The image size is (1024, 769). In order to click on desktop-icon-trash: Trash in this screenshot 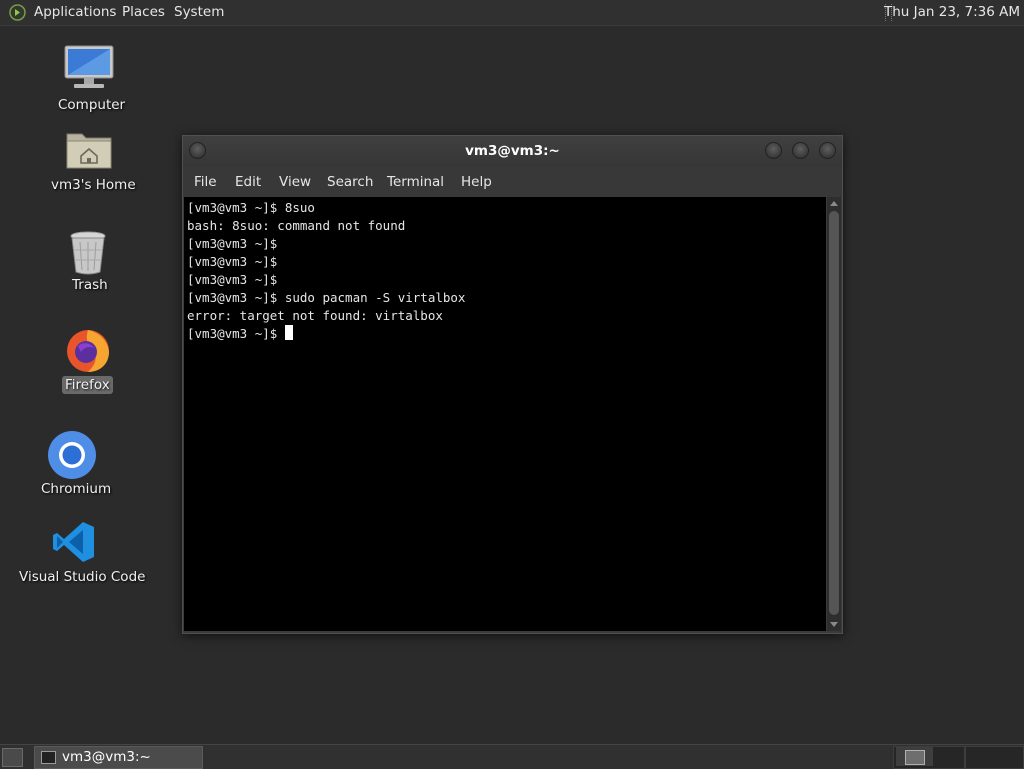, I will do `click(88, 264)`.